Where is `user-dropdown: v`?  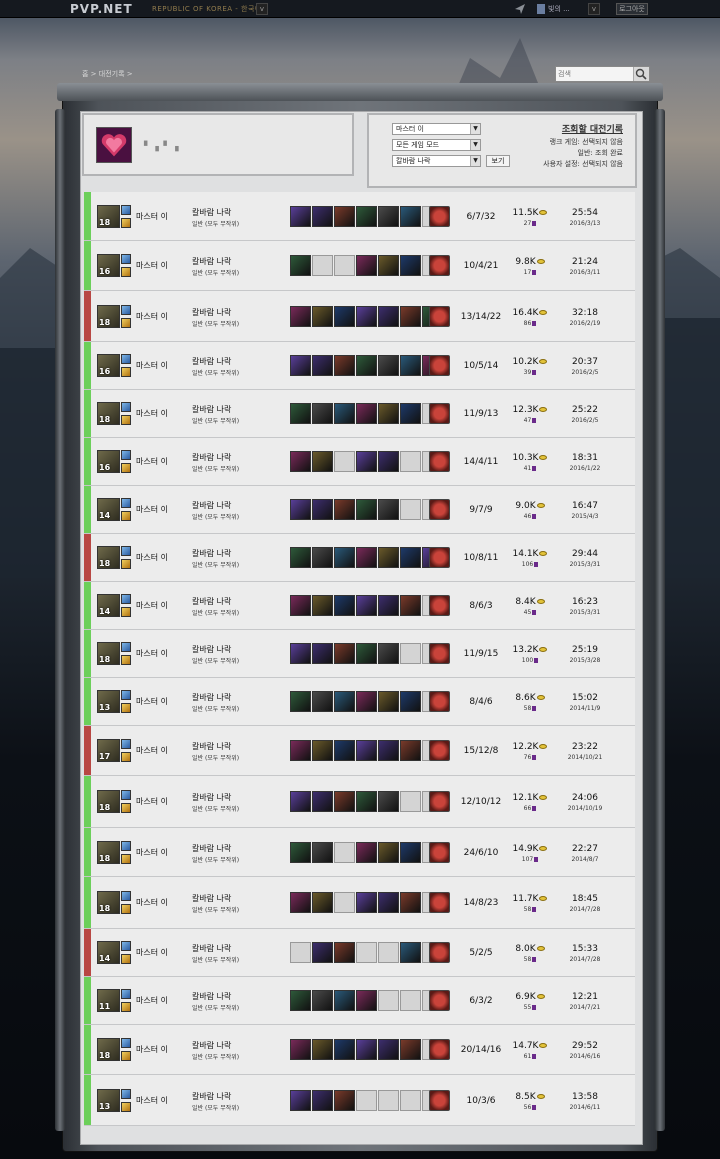
user-dropdown: v is located at coordinates (594, 9).